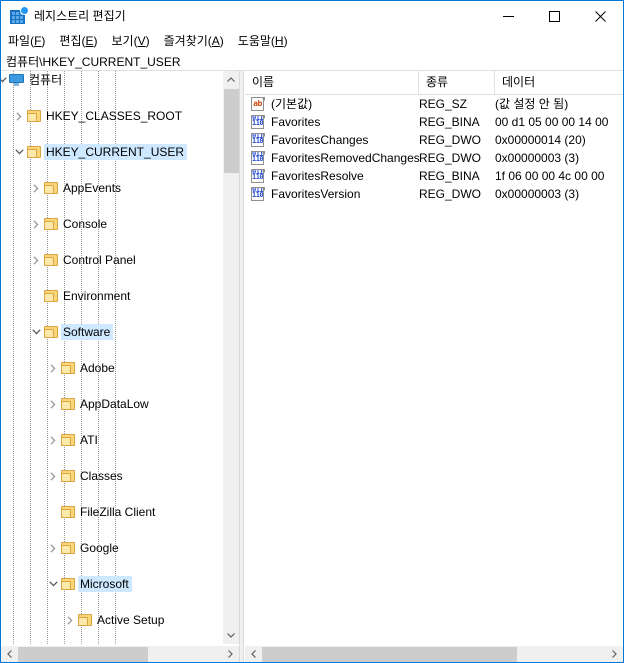  I want to click on value-name: FavoritesVersion, so click(316, 194).